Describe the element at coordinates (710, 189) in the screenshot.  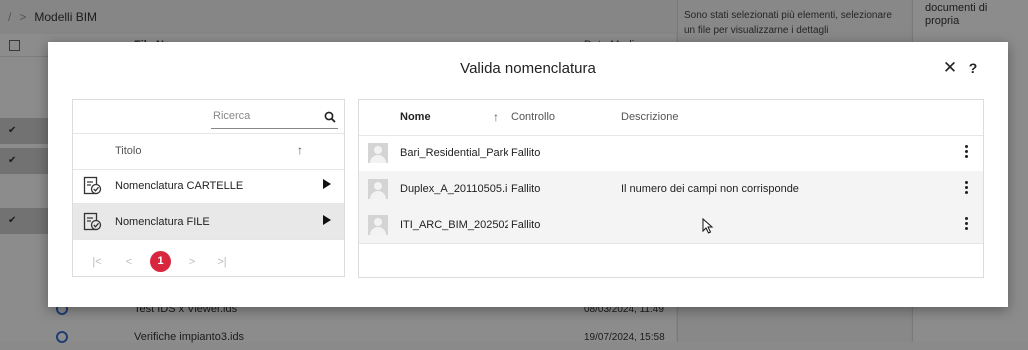
I see `description-text: Il numero dei campi non corrisponde` at that location.